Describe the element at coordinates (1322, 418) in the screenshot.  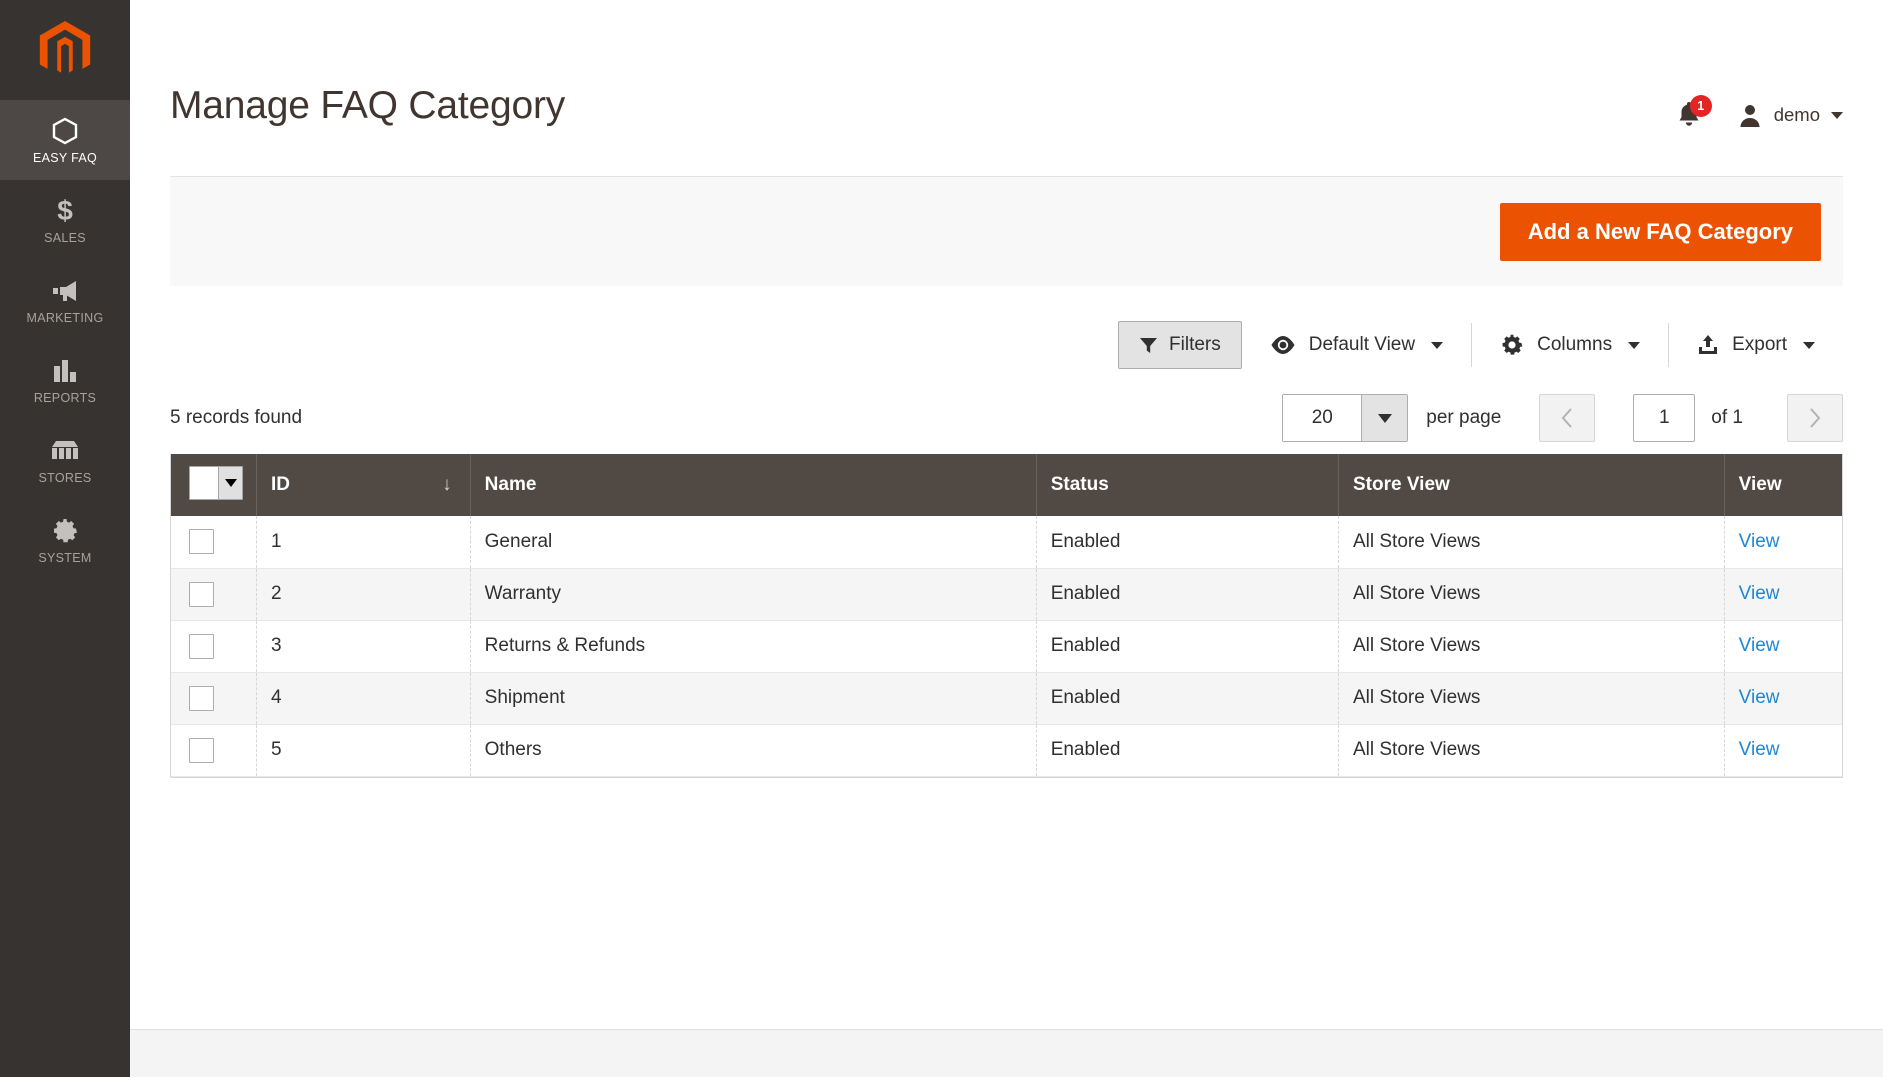
I see `per-page-value: 20` at that location.